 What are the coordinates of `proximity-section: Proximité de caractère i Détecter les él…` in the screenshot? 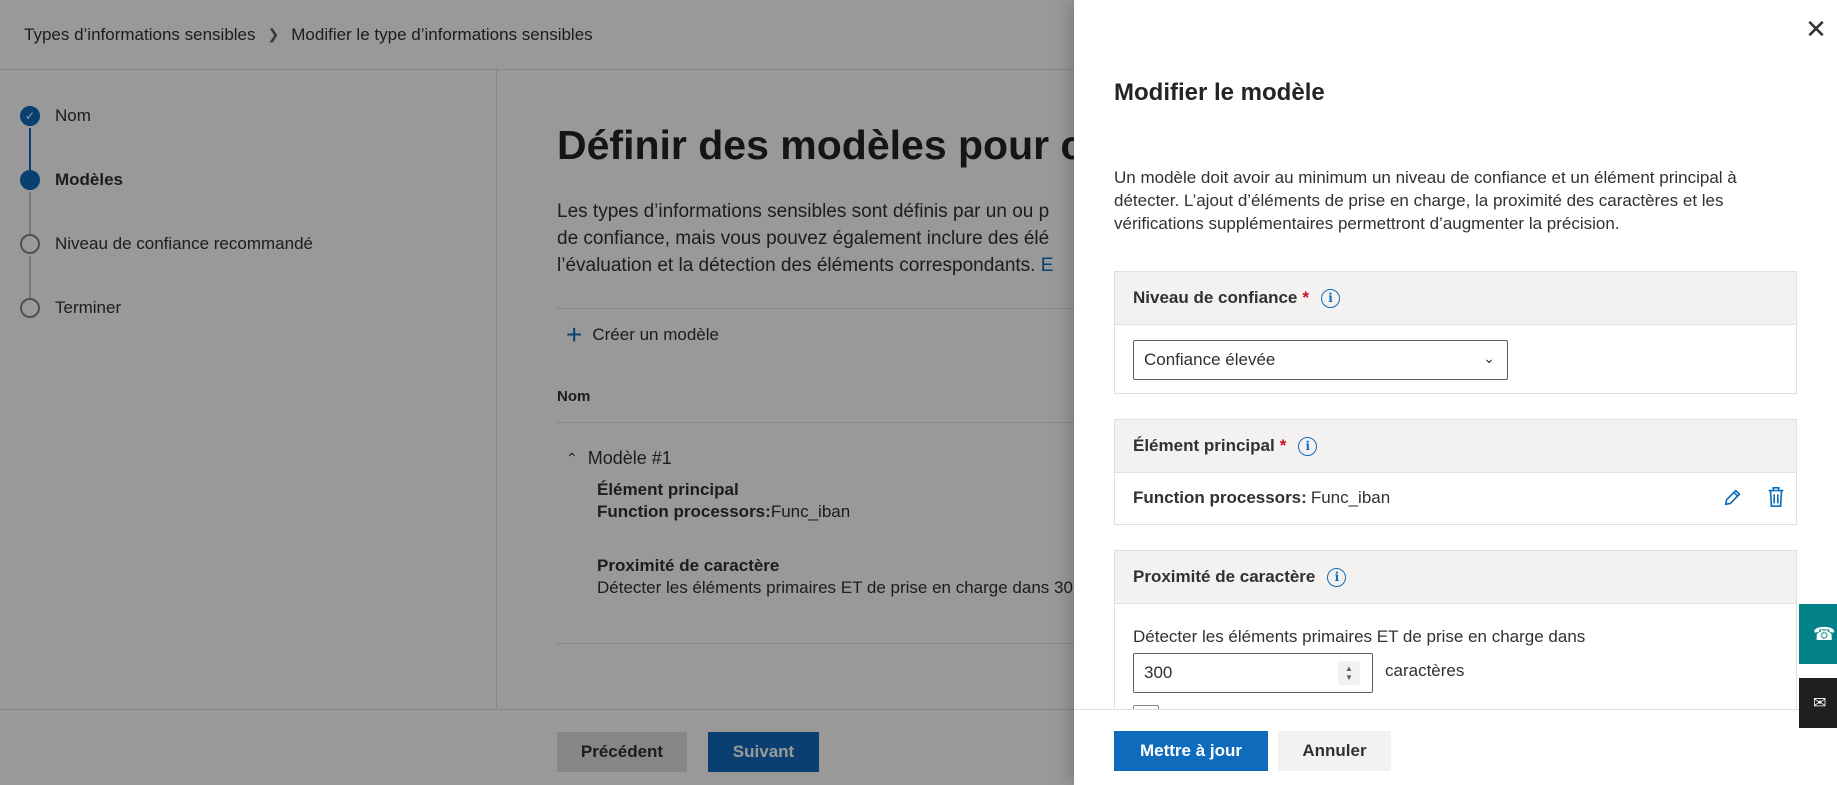 It's located at (1455, 635).